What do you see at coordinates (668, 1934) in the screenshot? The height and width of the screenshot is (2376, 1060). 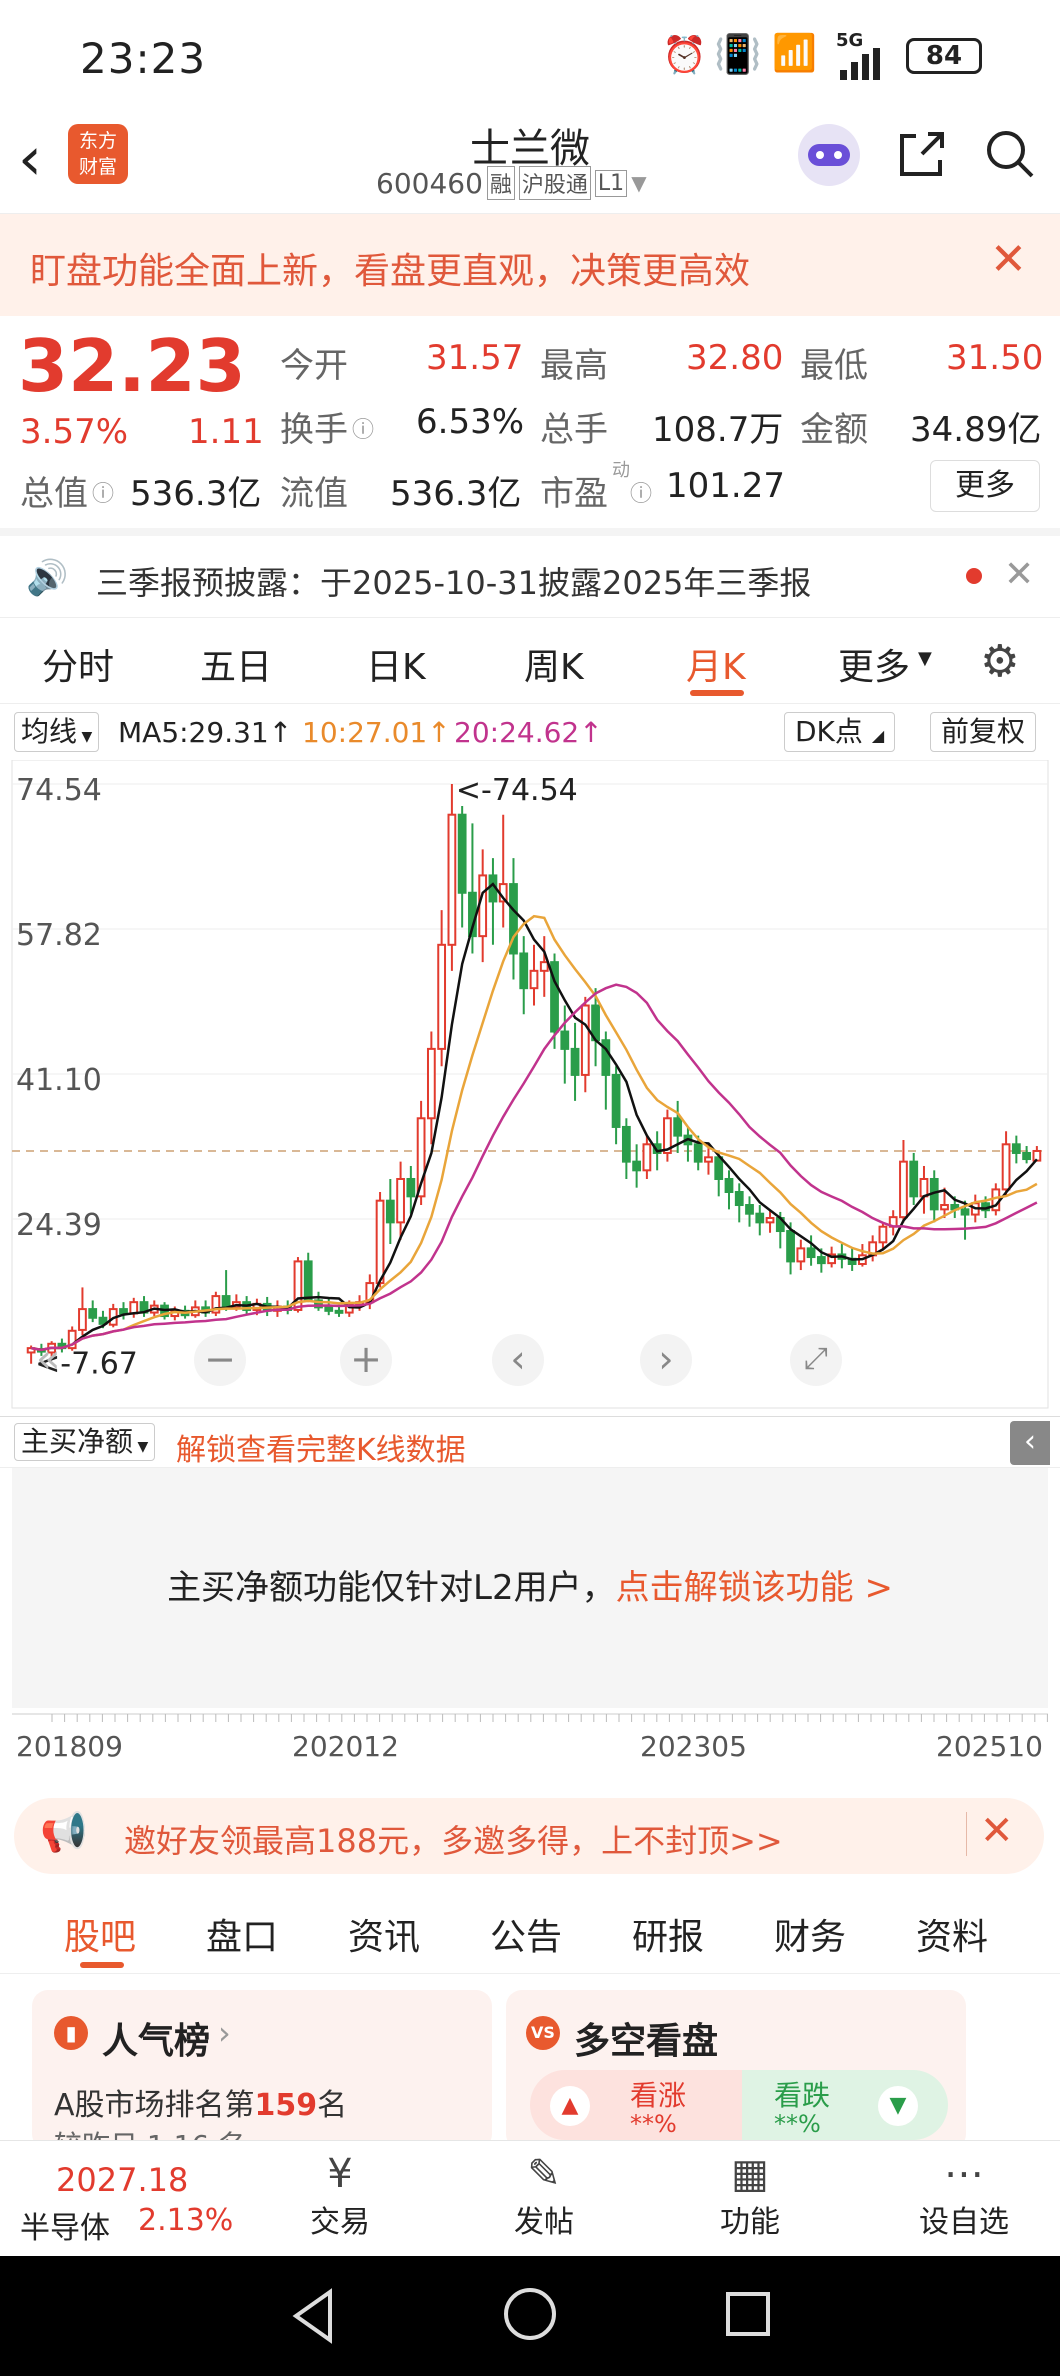 I see `tab-research: 研报` at bounding box center [668, 1934].